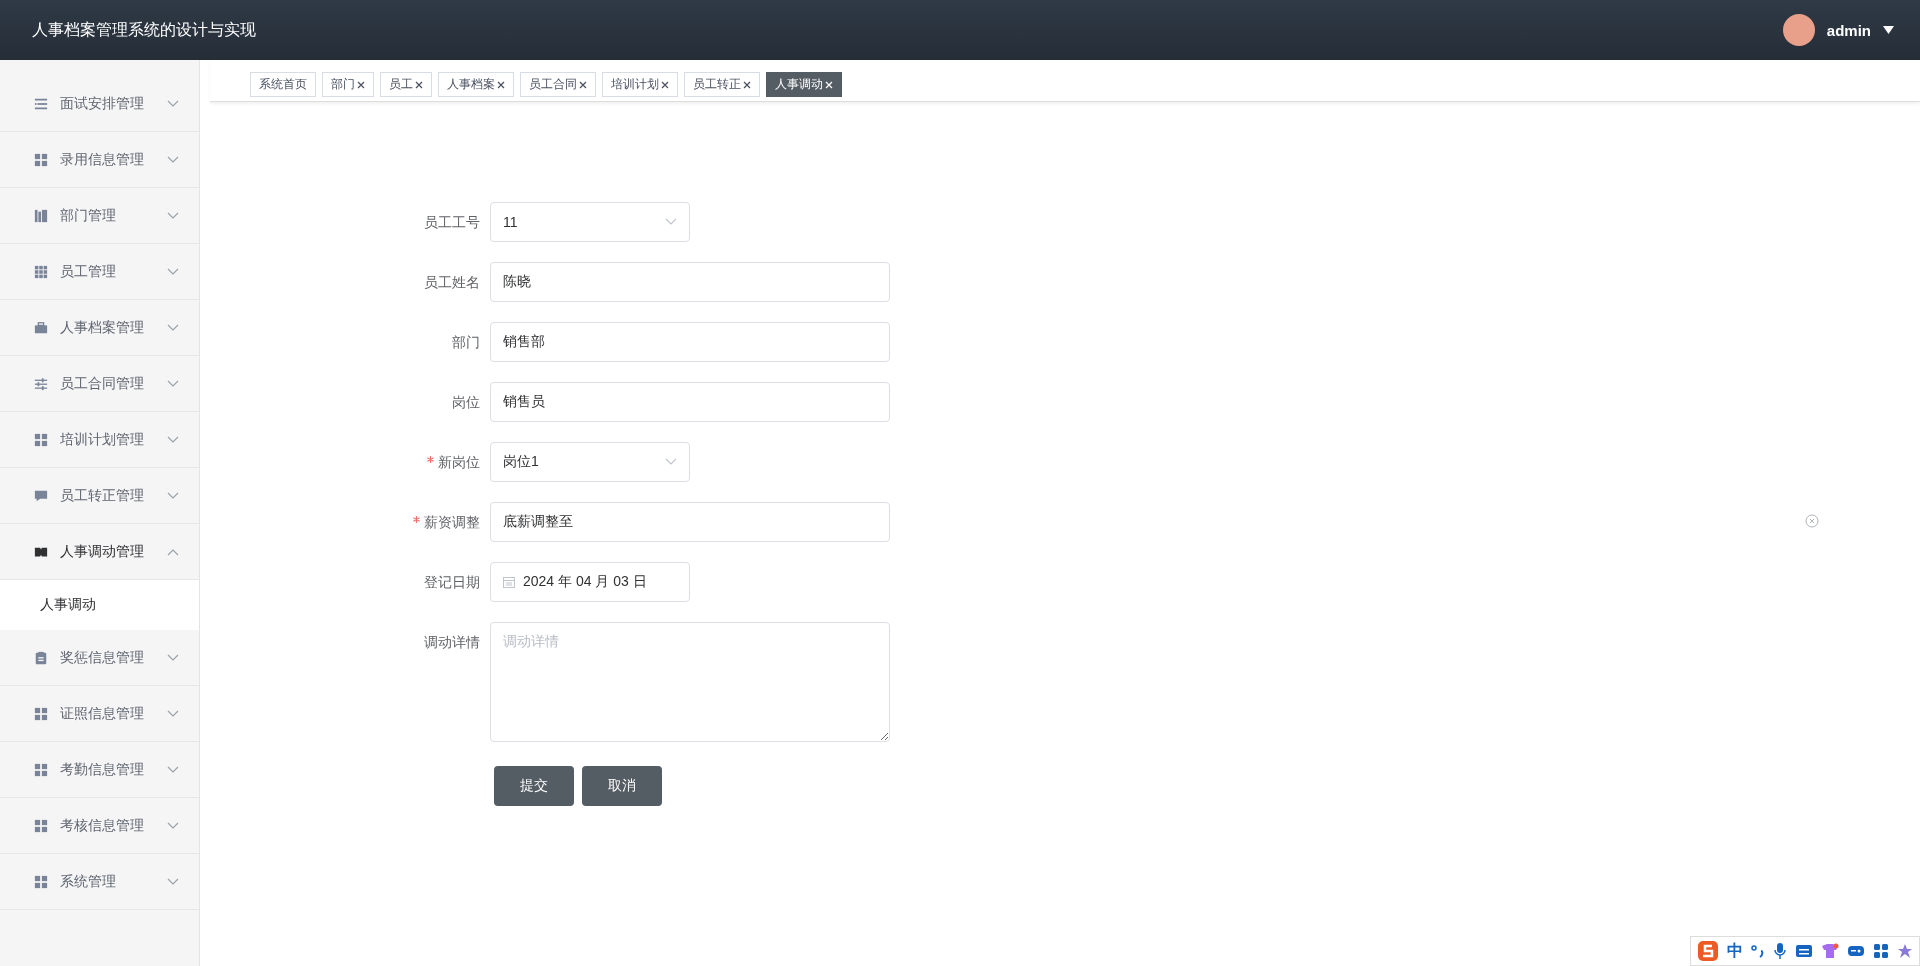 The height and width of the screenshot is (966, 1920). I want to click on input-field: 销售部, so click(690, 342).